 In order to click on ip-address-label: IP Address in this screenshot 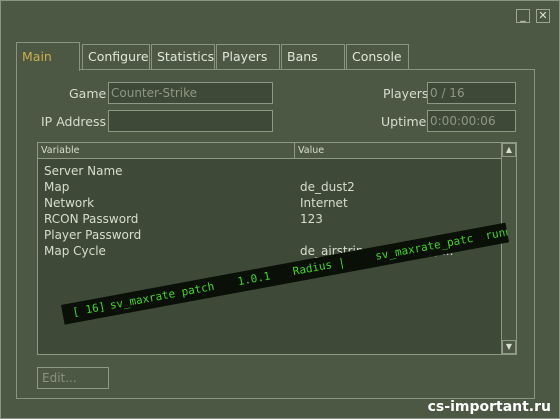, I will do `click(73, 121)`.